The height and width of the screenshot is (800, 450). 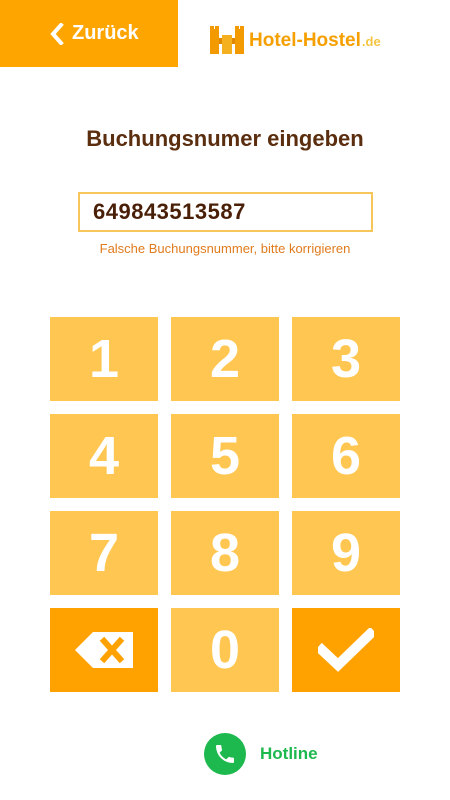 What do you see at coordinates (227, 40) in the screenshot?
I see `logo-icon` at bounding box center [227, 40].